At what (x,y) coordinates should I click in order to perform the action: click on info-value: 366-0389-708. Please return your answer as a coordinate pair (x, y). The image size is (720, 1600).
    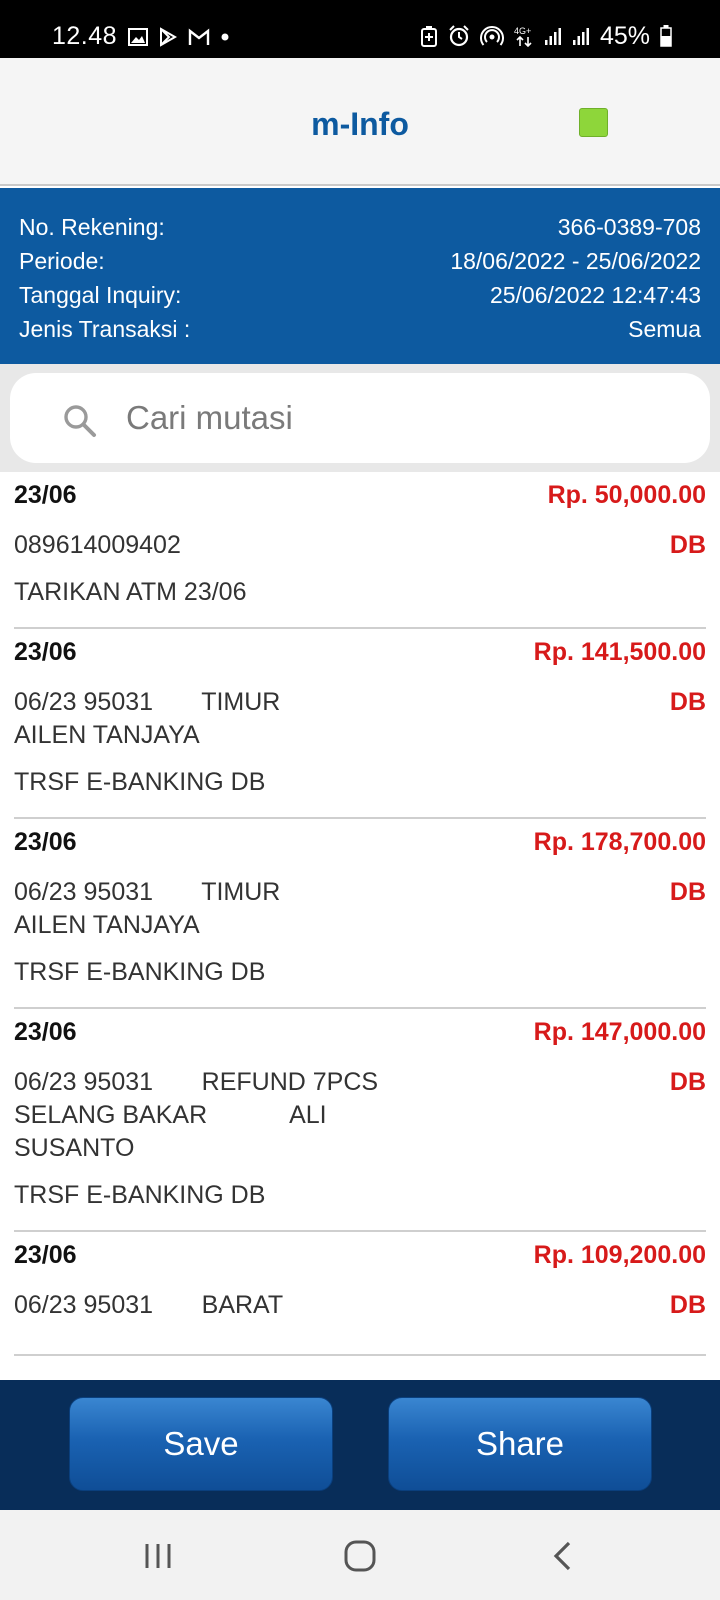
    Looking at the image, I should click on (629, 226).